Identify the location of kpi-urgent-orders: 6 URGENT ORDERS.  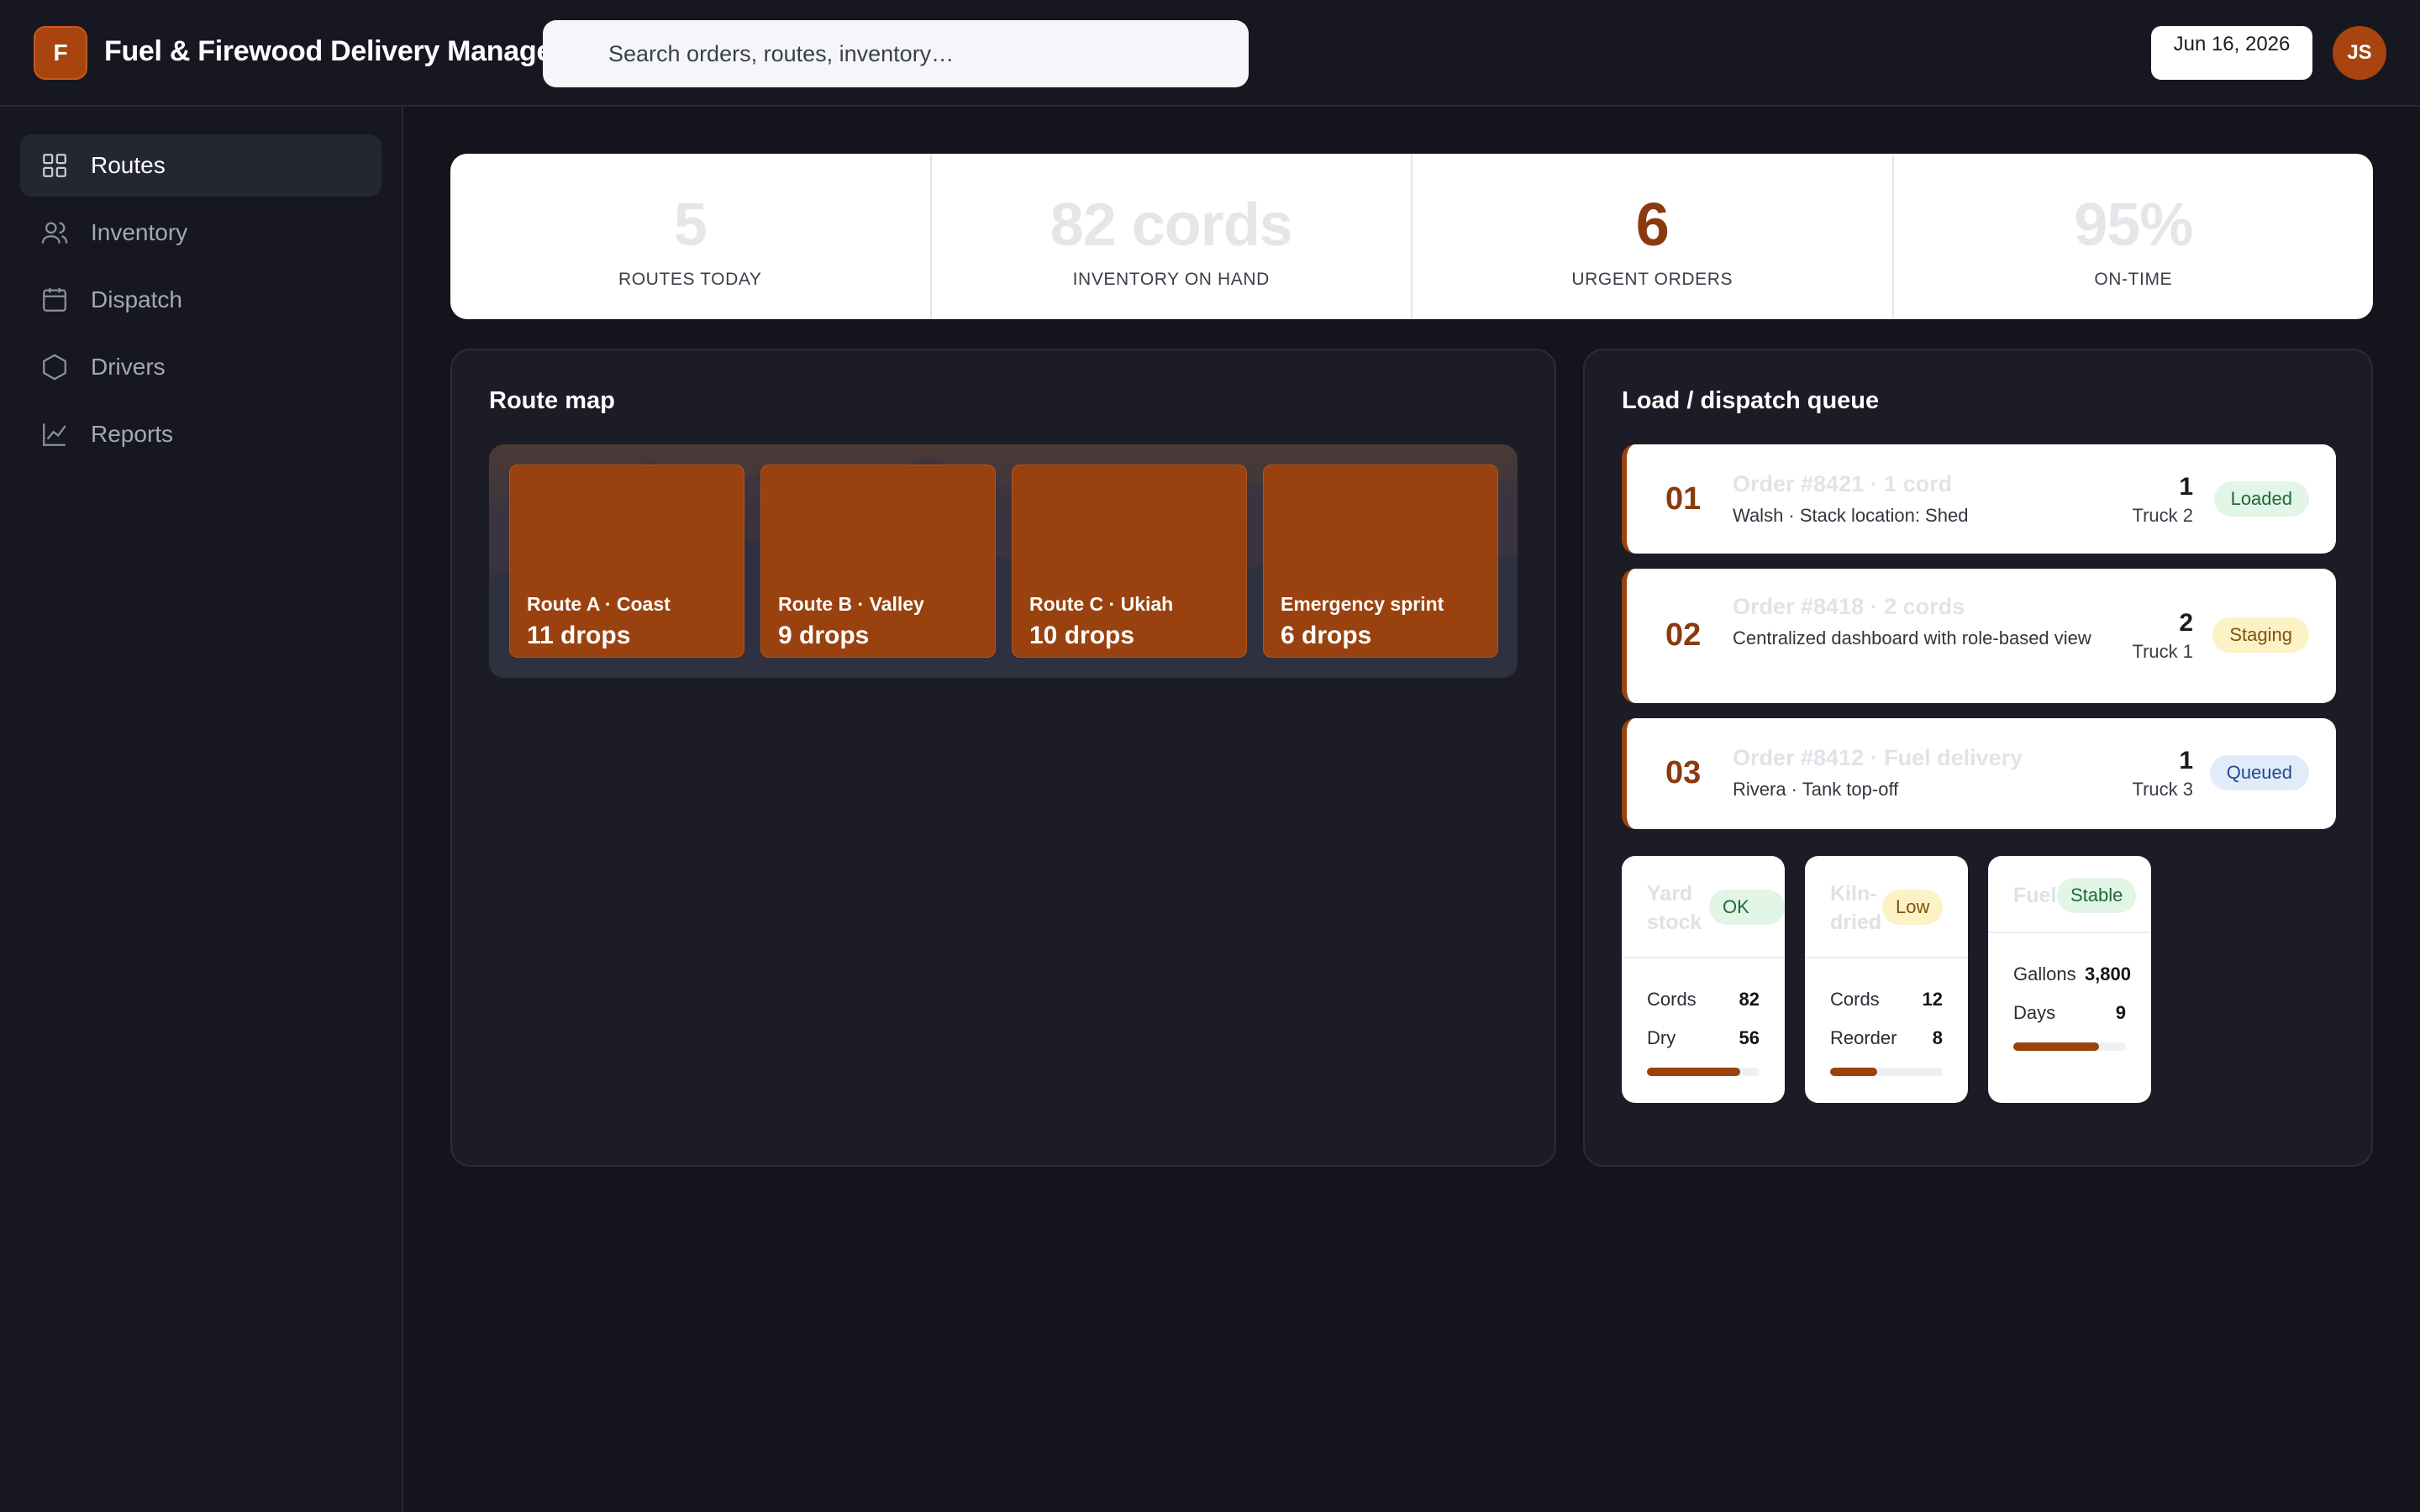
(1653, 236).